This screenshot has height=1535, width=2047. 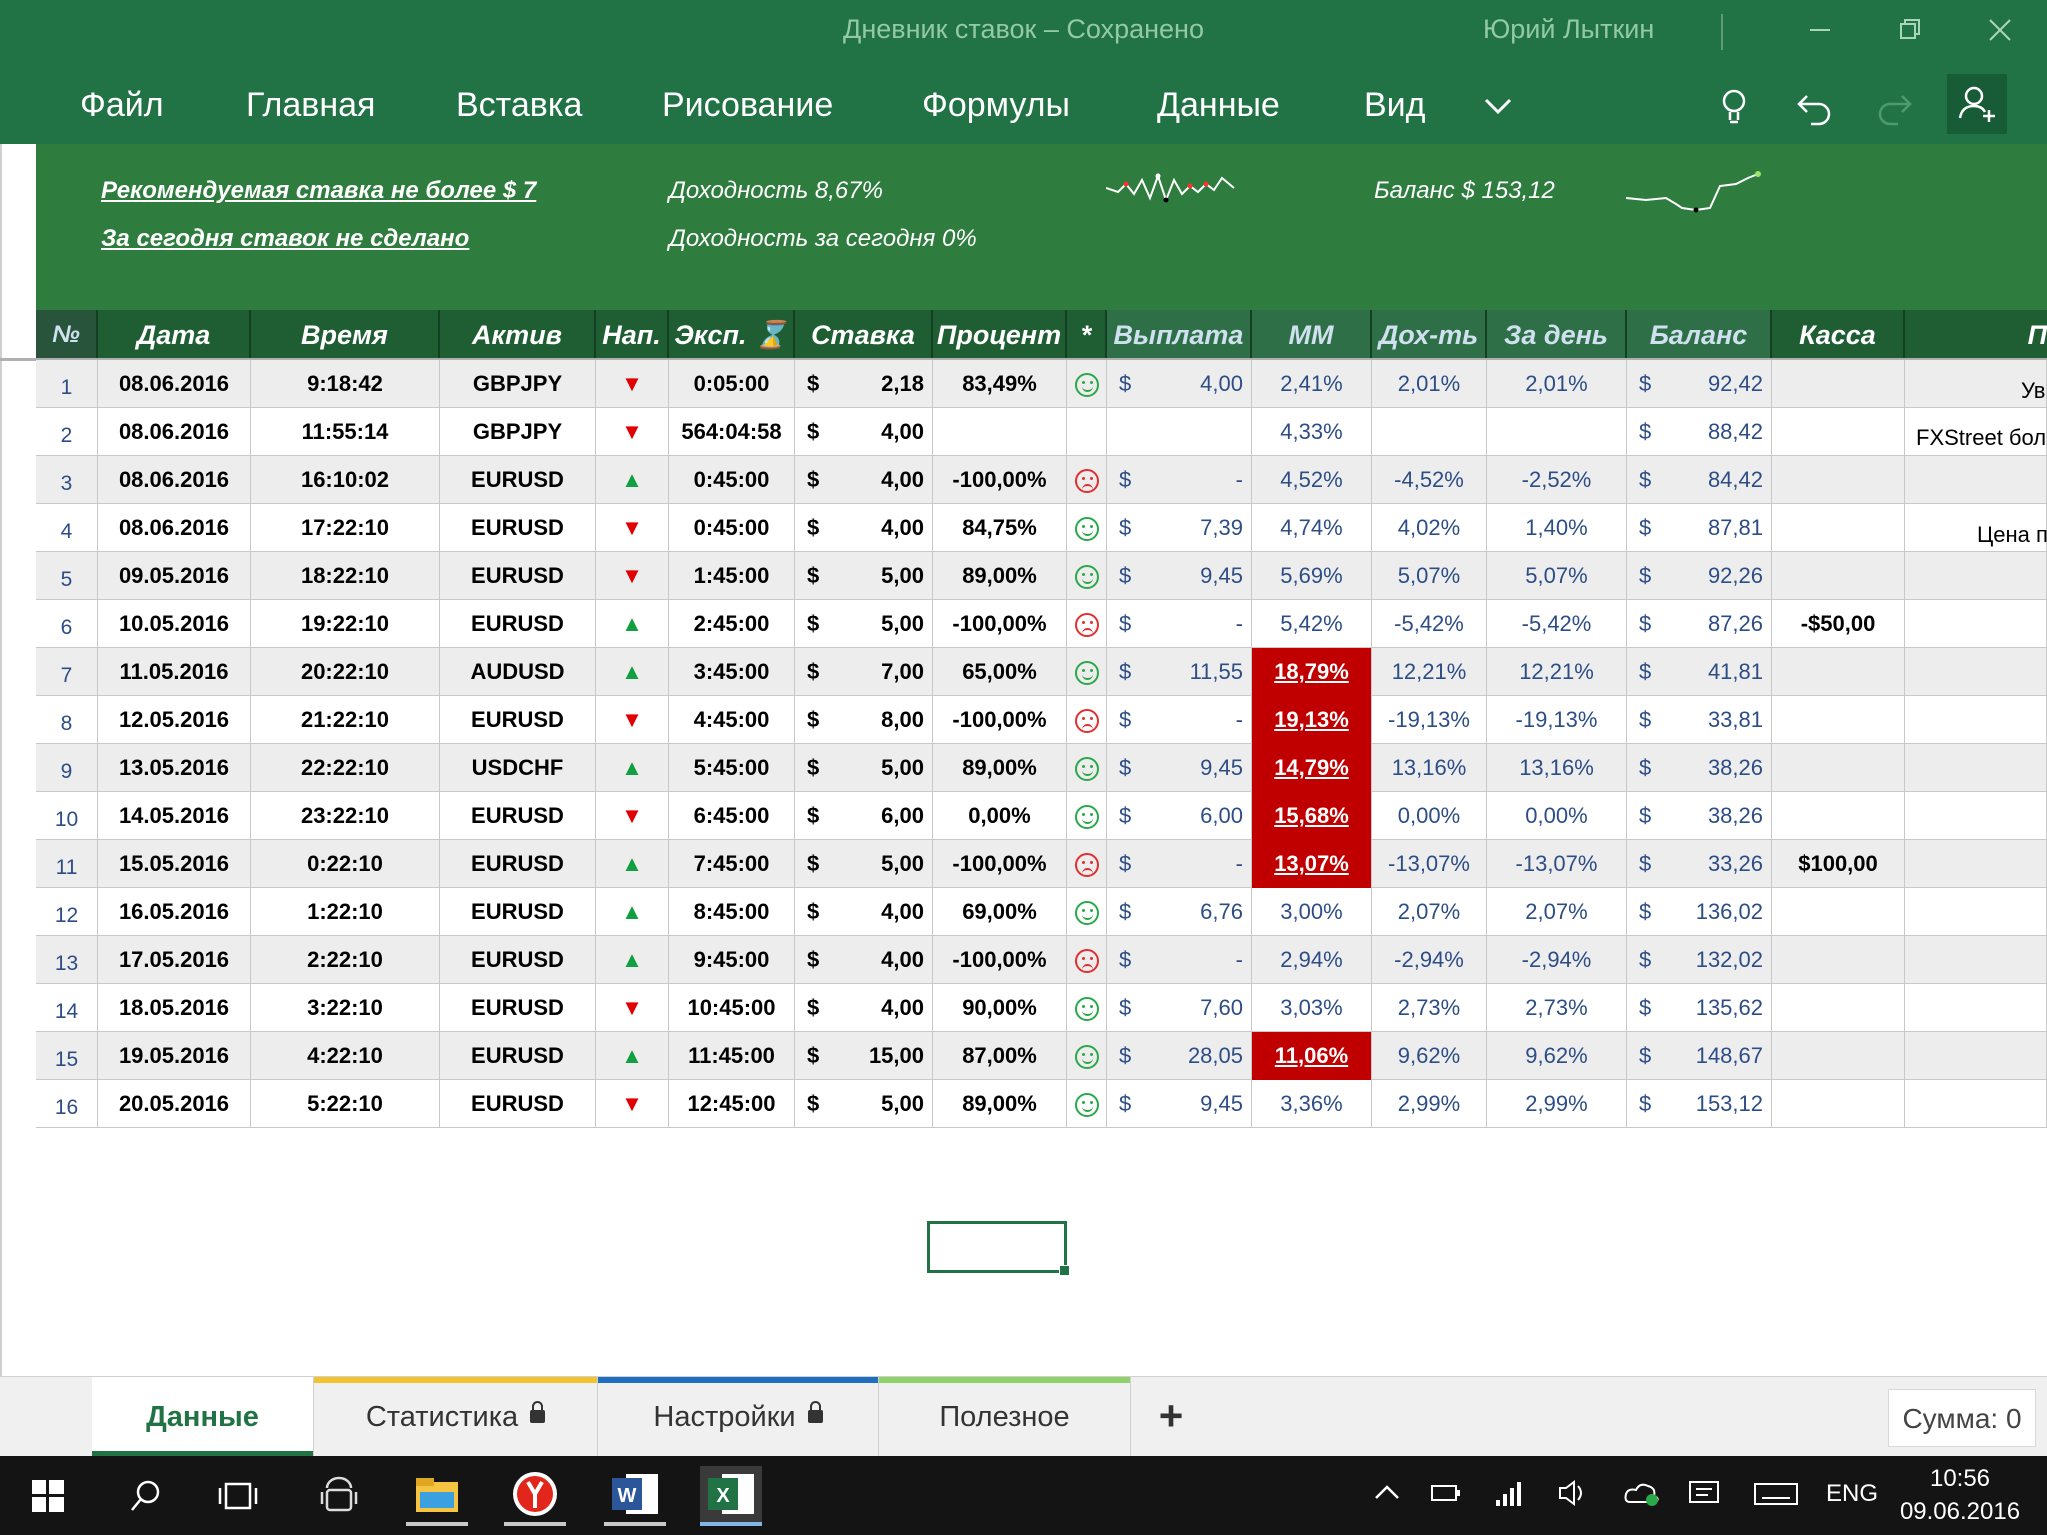 What do you see at coordinates (1000, 384) in the screenshot?
I see `cell-pct: 83,49%` at bounding box center [1000, 384].